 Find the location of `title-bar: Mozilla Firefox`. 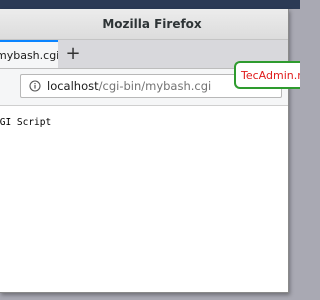

title-bar: Mozilla Firefox is located at coordinates (144, 24).